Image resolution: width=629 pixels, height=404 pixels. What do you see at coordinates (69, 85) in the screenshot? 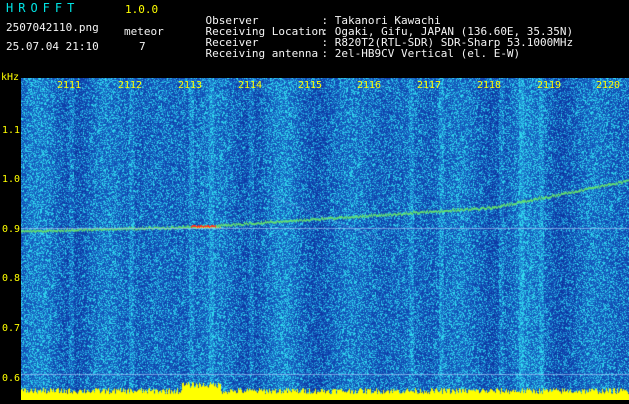
I see `x-tick: 2111` at bounding box center [69, 85].